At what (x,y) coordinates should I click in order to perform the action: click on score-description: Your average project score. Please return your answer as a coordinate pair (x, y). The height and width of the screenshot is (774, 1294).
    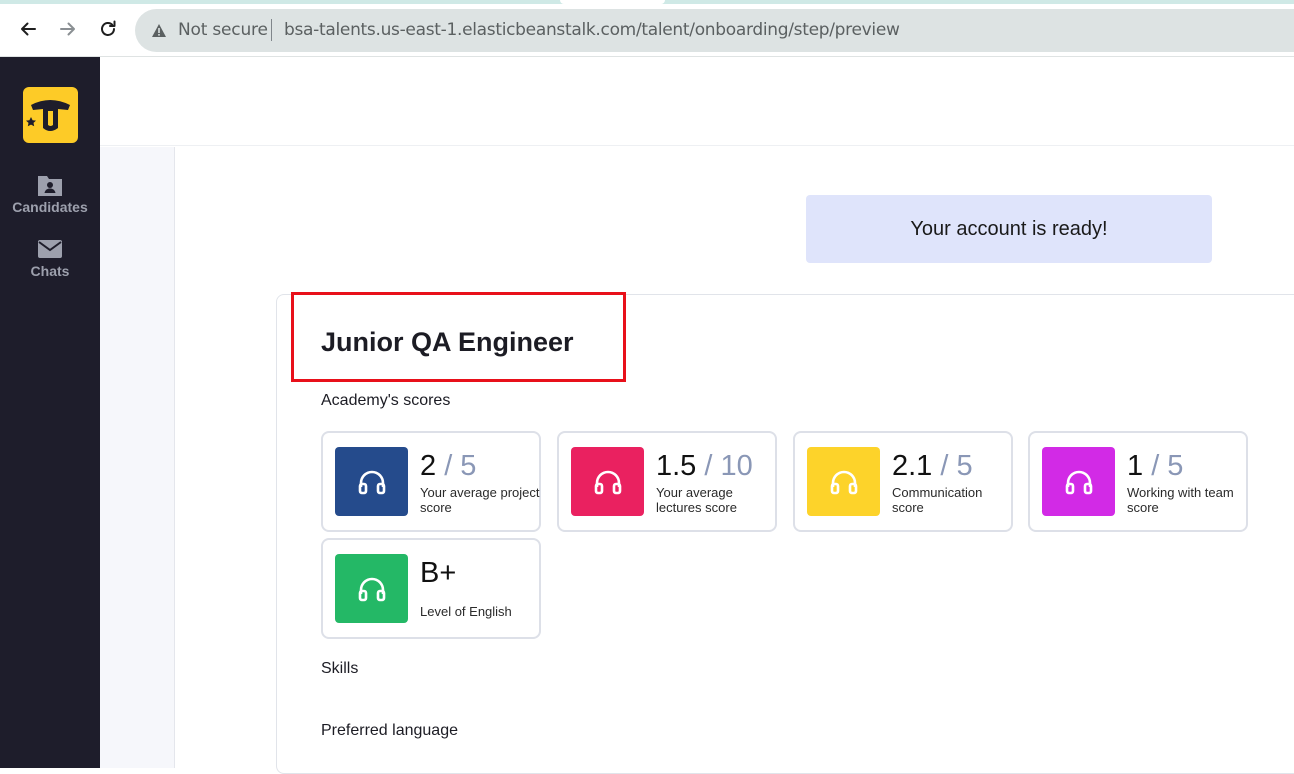
    Looking at the image, I should click on (480, 500).